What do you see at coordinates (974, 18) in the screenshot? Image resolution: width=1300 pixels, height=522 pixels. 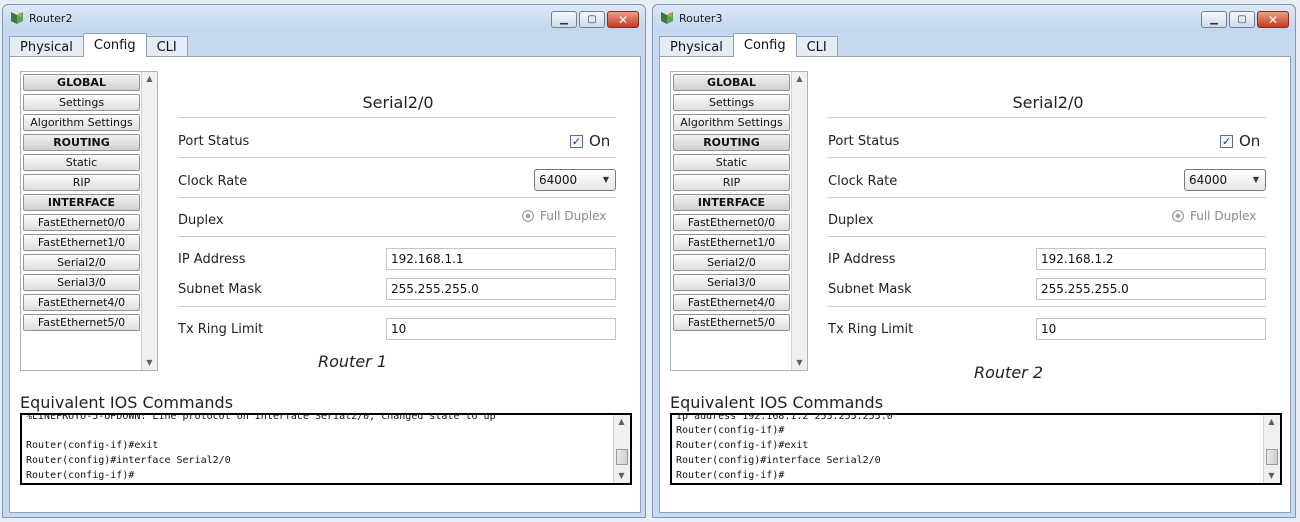 I see `title-bar: Router3 ▁ ▢ ✕` at bounding box center [974, 18].